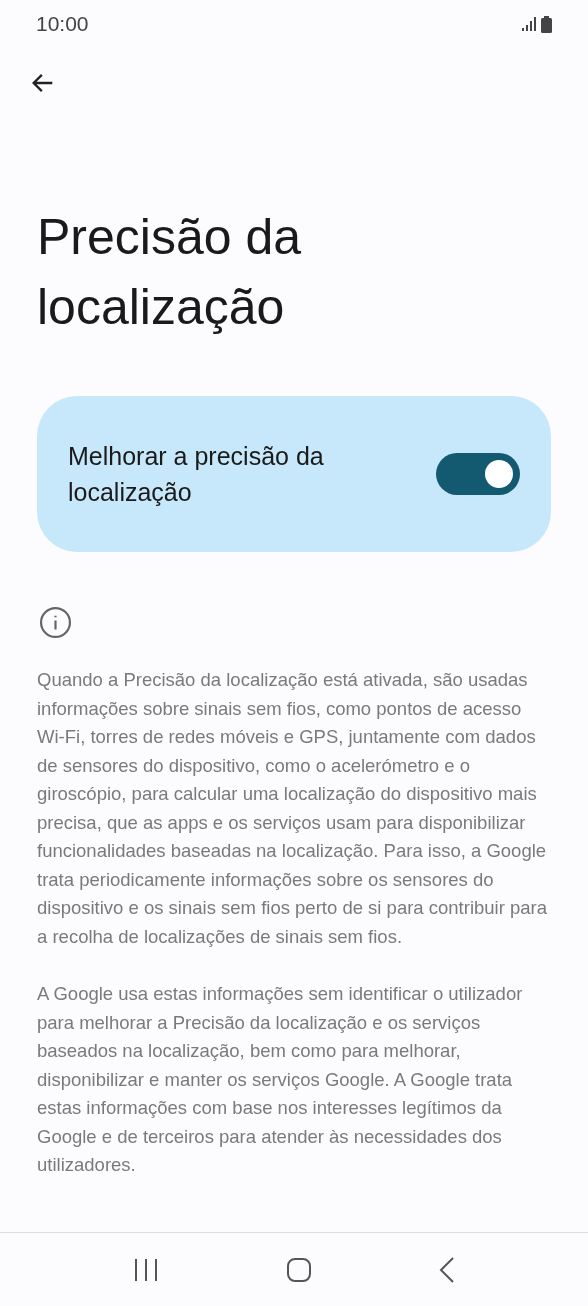 The height and width of the screenshot is (1306, 588). What do you see at coordinates (62, 24) in the screenshot?
I see `status-time: 10:00` at bounding box center [62, 24].